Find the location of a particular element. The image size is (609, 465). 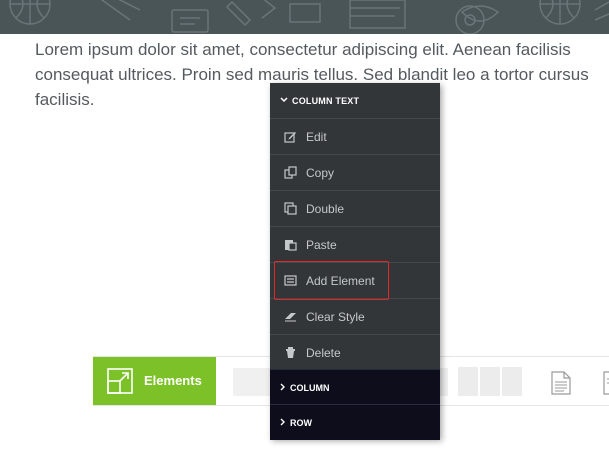

trash-icon is located at coordinates (290, 354).